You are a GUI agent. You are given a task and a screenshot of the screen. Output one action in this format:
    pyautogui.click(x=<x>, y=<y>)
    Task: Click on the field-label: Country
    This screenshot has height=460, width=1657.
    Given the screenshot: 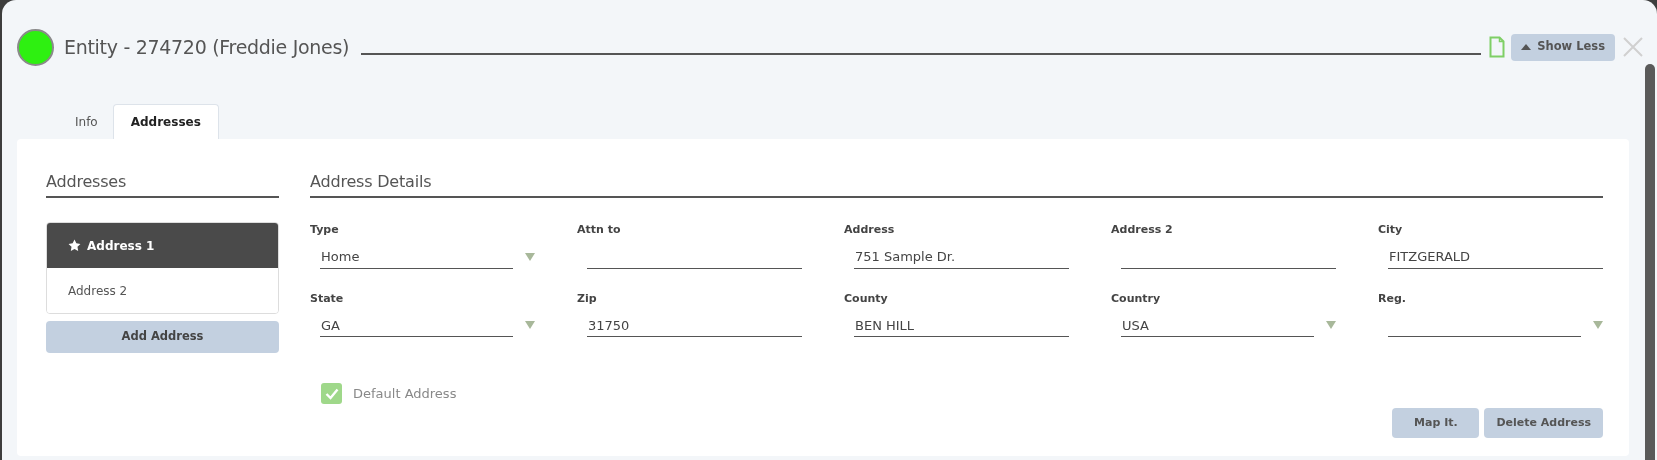 What is the action you would take?
    pyautogui.click(x=1136, y=298)
    